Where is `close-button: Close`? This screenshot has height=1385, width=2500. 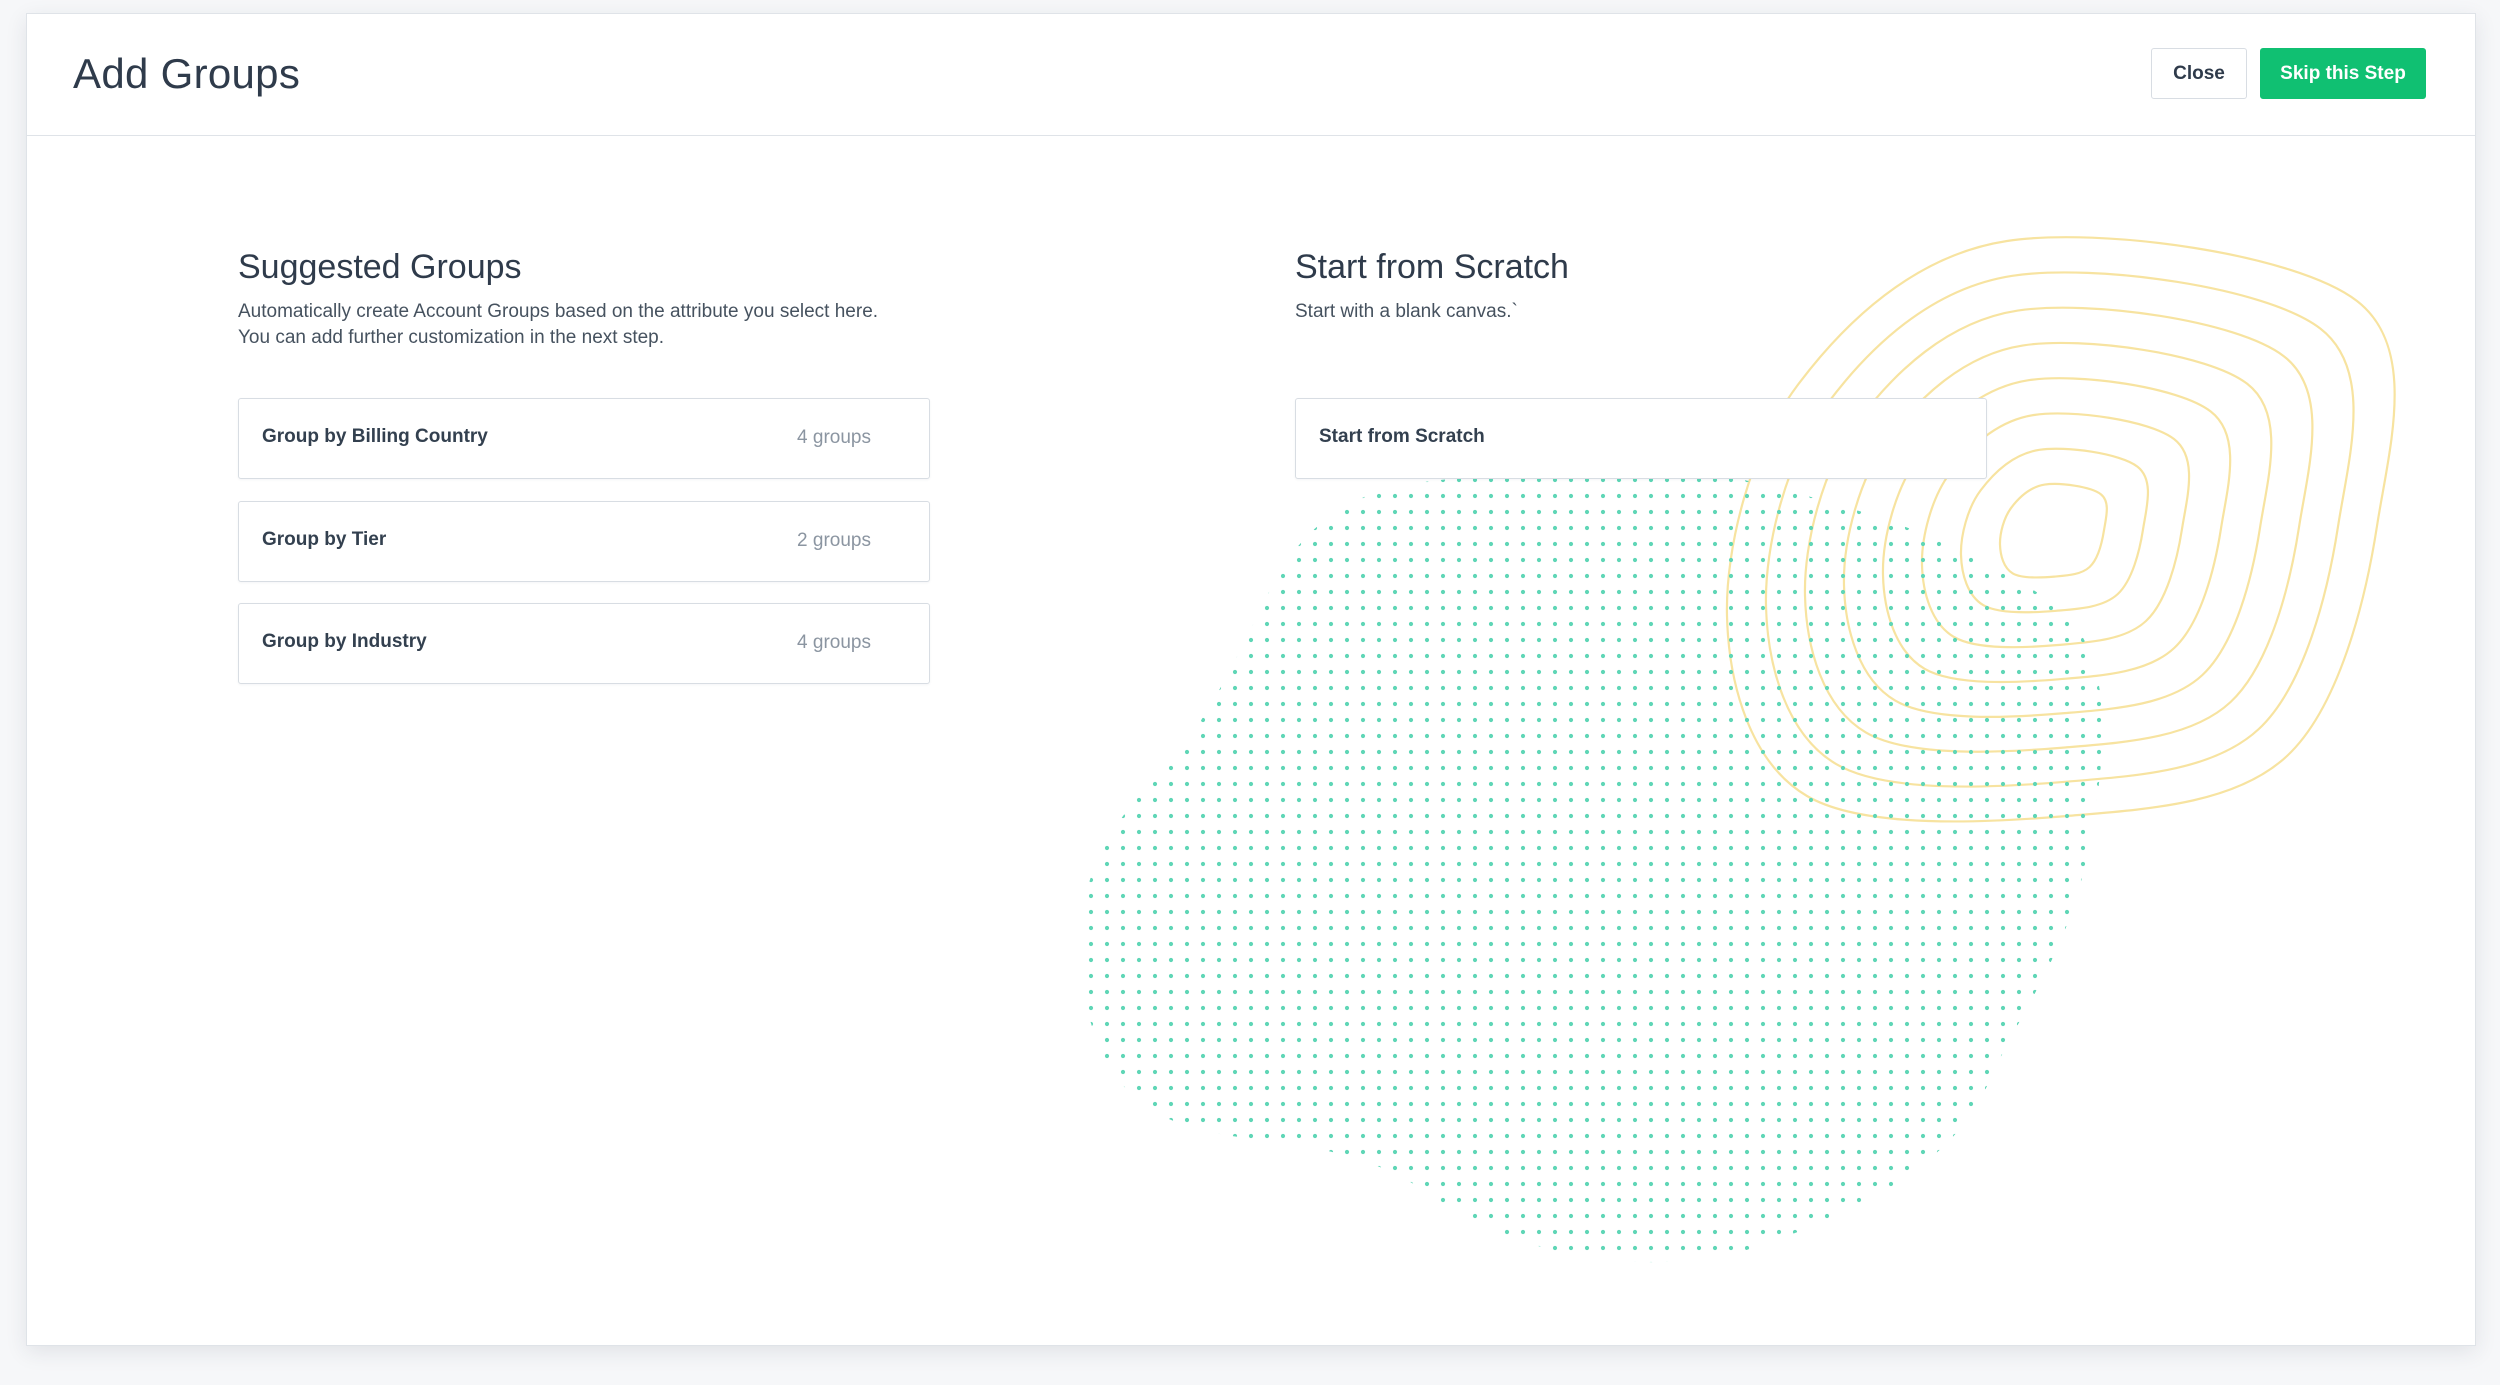 close-button: Close is located at coordinates (2199, 73).